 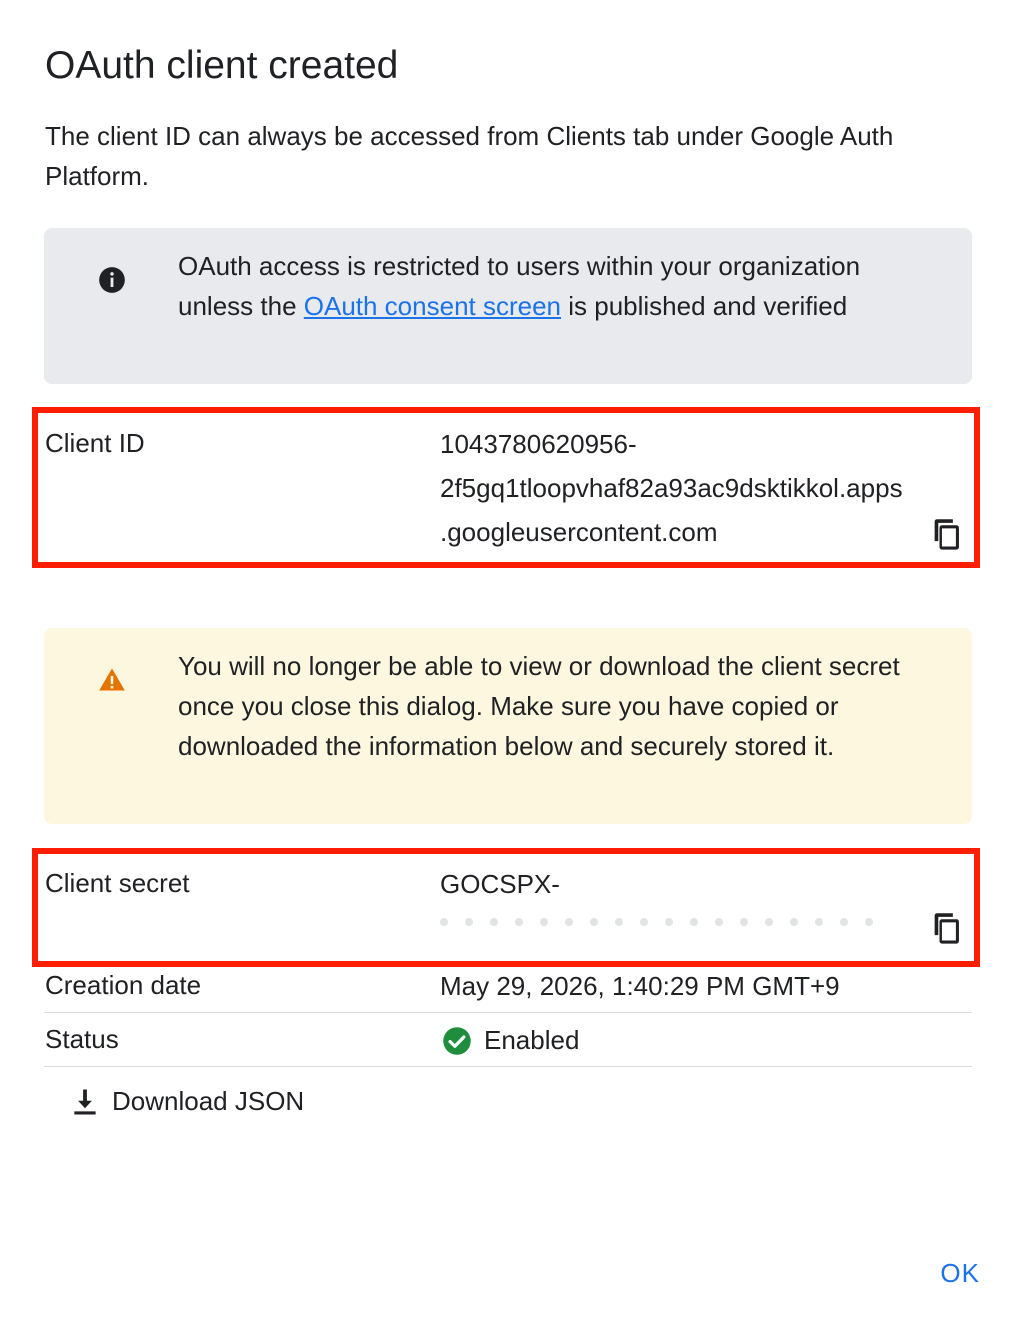 What do you see at coordinates (457, 1041) in the screenshot?
I see `check-circle-icon` at bounding box center [457, 1041].